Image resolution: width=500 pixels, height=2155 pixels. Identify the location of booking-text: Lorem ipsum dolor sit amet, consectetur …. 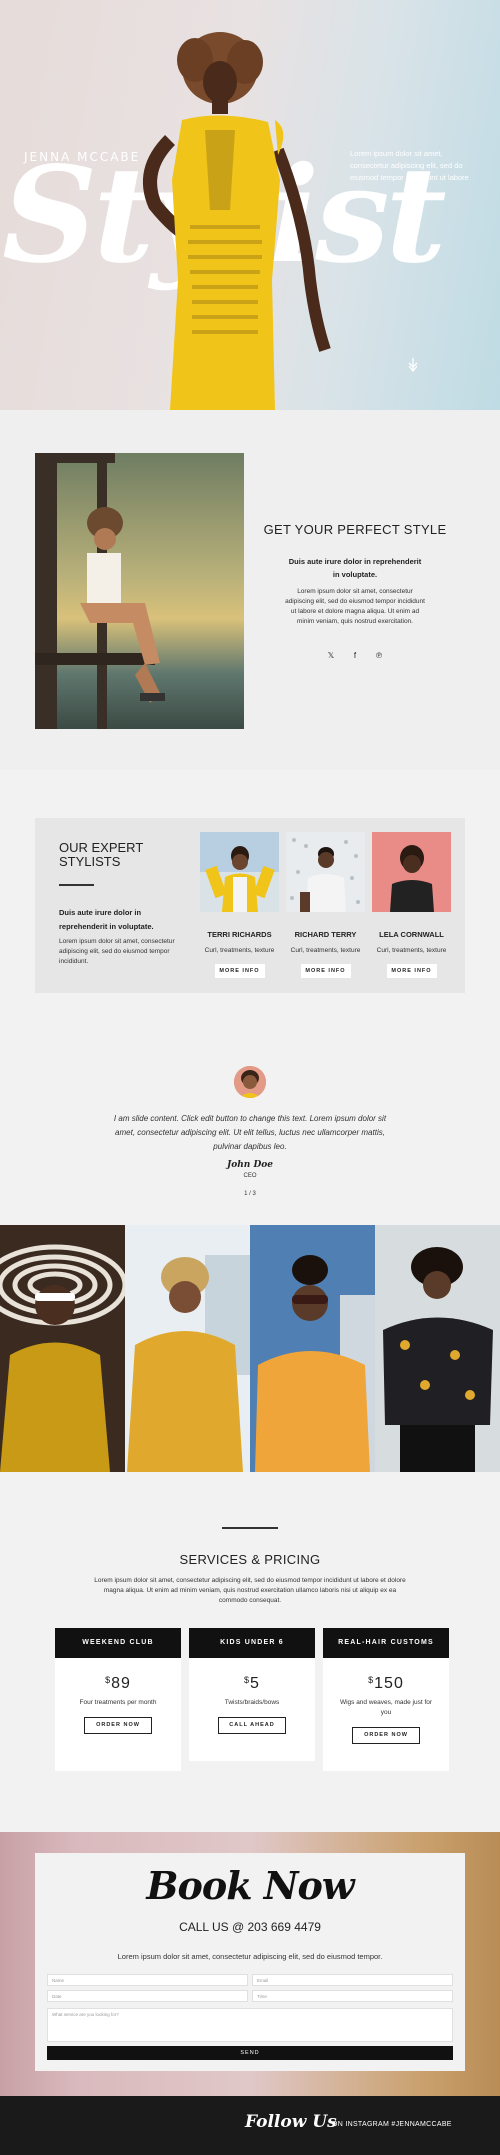
(250, 1956).